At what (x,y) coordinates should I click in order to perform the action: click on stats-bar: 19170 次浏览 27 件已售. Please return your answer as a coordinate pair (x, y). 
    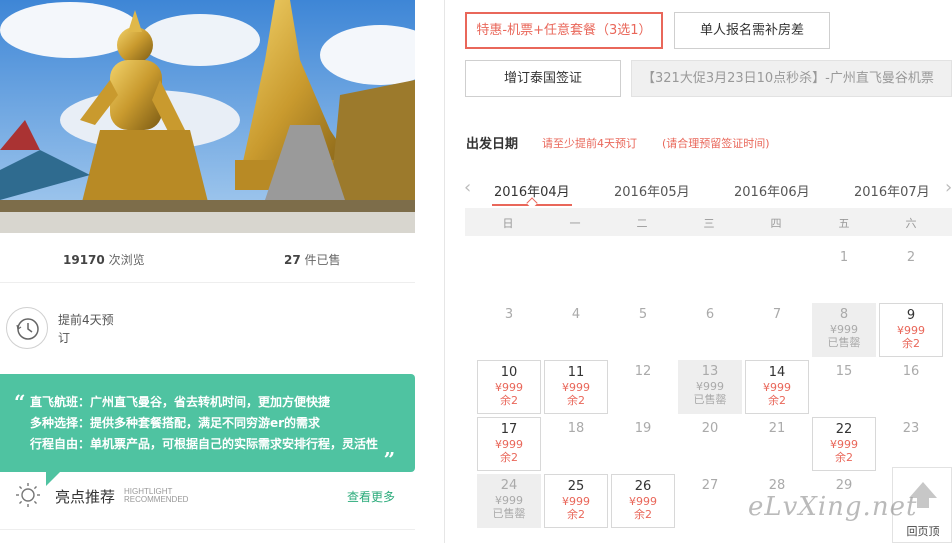
    Looking at the image, I should click on (207, 258).